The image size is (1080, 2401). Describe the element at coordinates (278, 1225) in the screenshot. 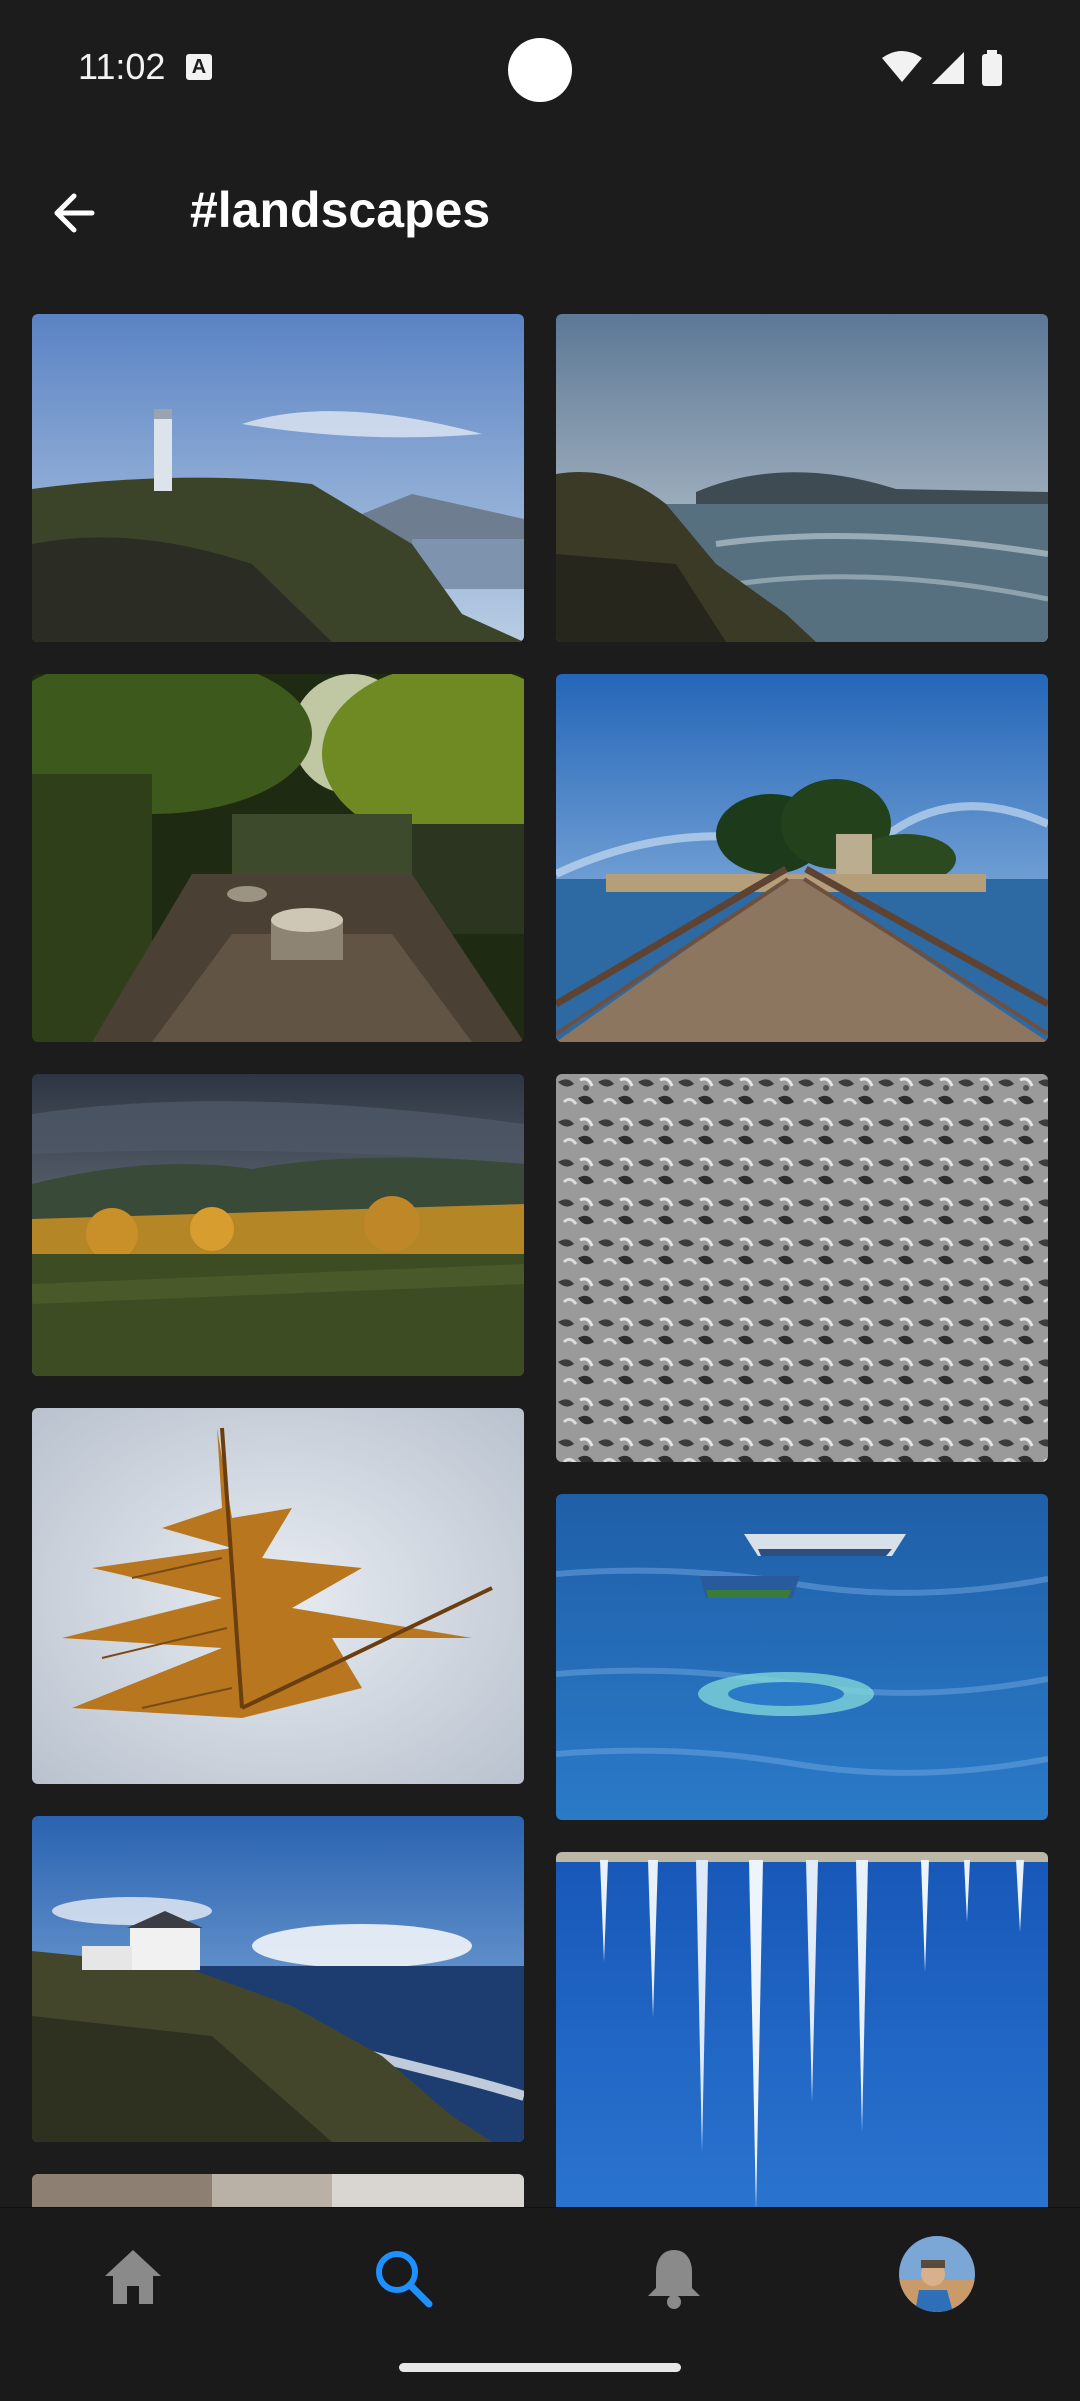

I see `photo-autumn-mountain-field` at that location.